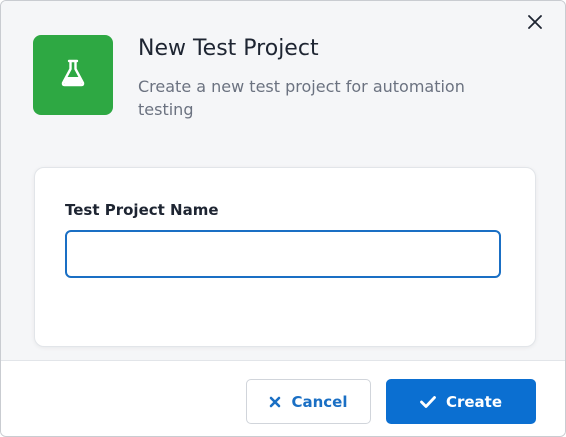  I want to click on checkmark-icon, so click(428, 401).